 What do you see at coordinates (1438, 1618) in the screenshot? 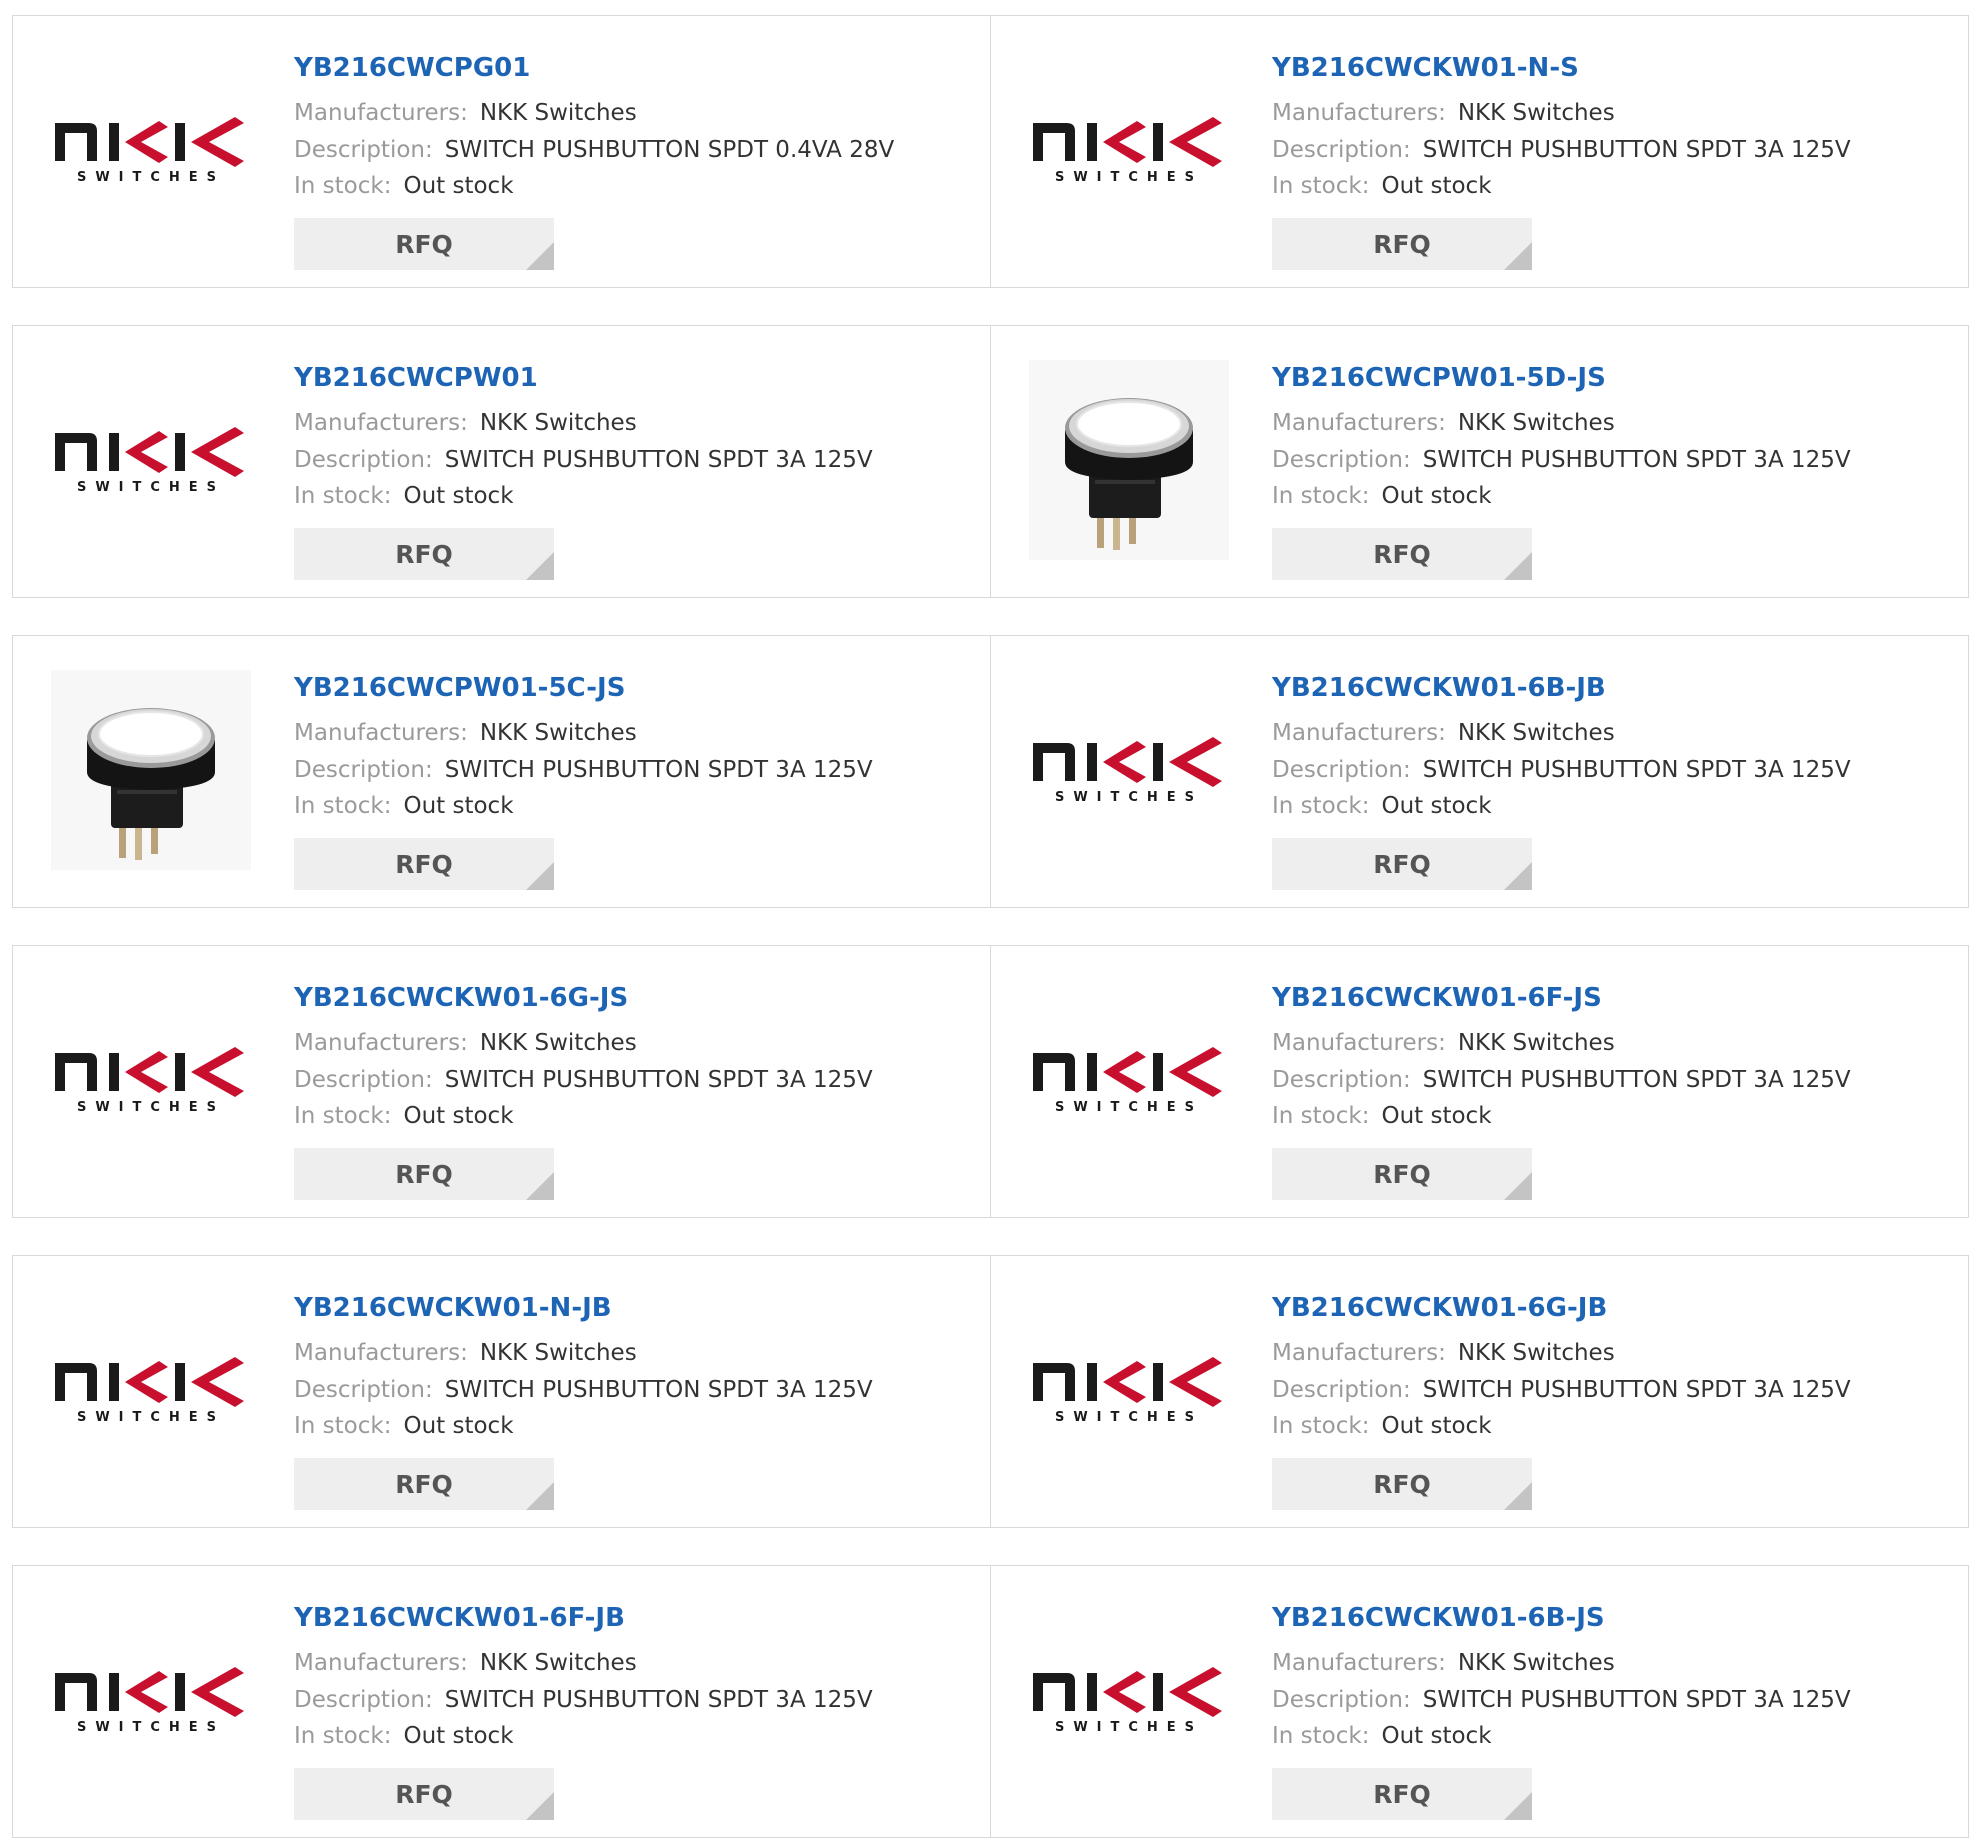
I see `part-number-link: YB216CWCKW01-6B-JS` at bounding box center [1438, 1618].